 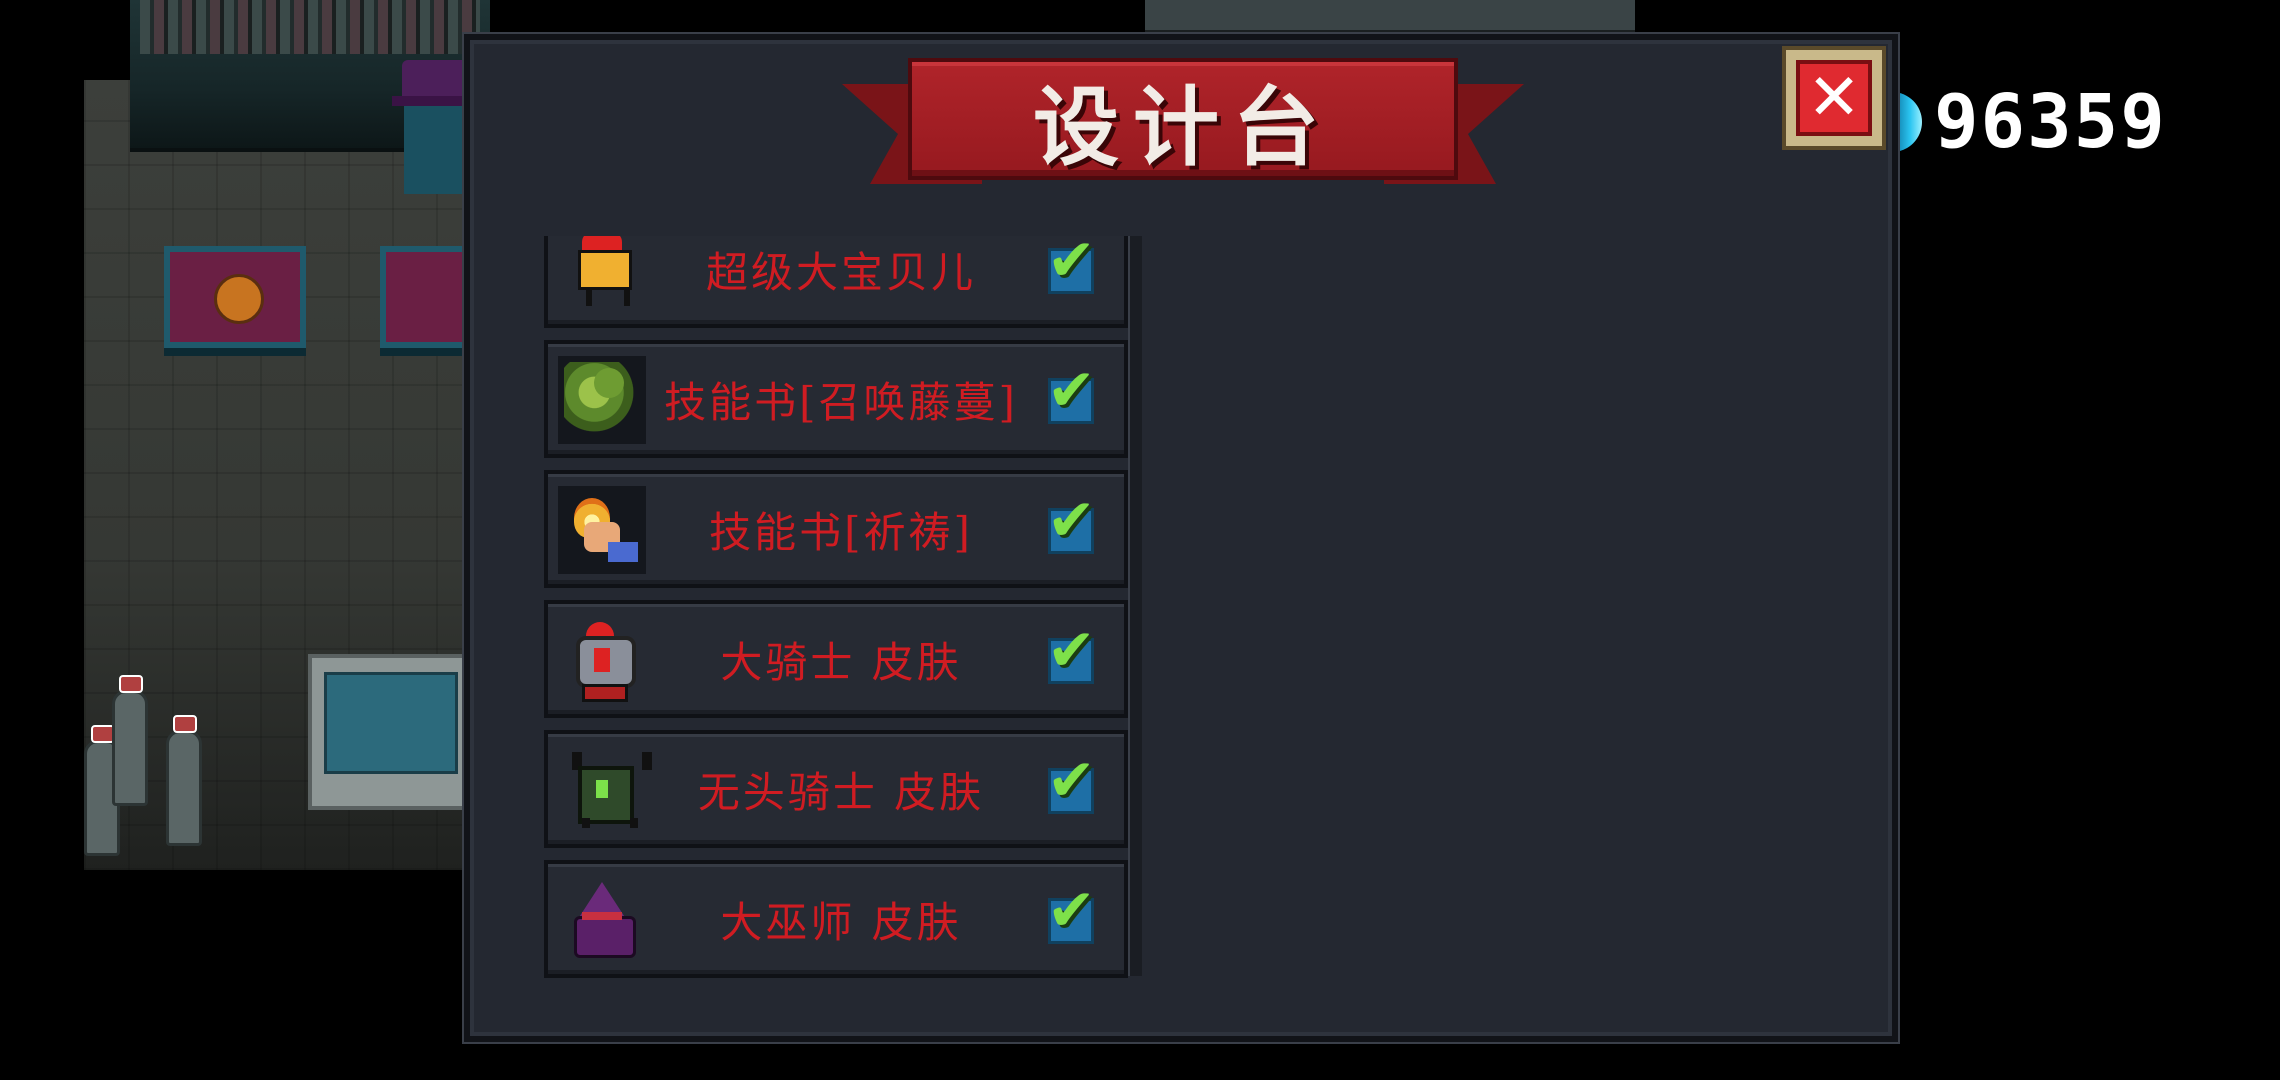 What do you see at coordinates (1183, 127) in the screenshot?
I see `panel-title: 设计台` at bounding box center [1183, 127].